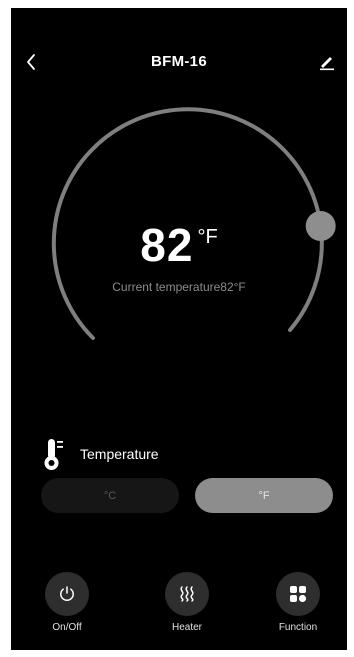 Image resolution: width=354 pixels, height=657 pixels. I want to click on on-off-label: On/Off, so click(67, 627).